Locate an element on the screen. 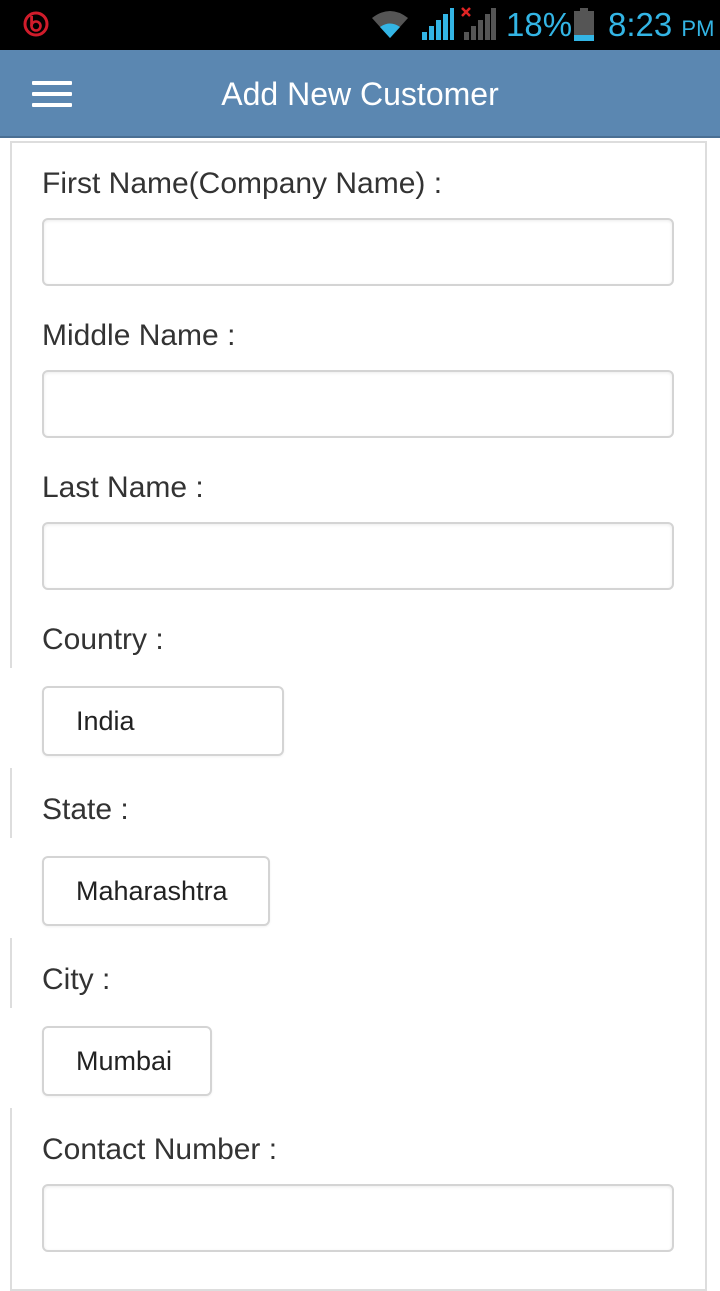 The height and width of the screenshot is (1291, 720). contact-number-label: Contact Number : is located at coordinates (160, 1149).